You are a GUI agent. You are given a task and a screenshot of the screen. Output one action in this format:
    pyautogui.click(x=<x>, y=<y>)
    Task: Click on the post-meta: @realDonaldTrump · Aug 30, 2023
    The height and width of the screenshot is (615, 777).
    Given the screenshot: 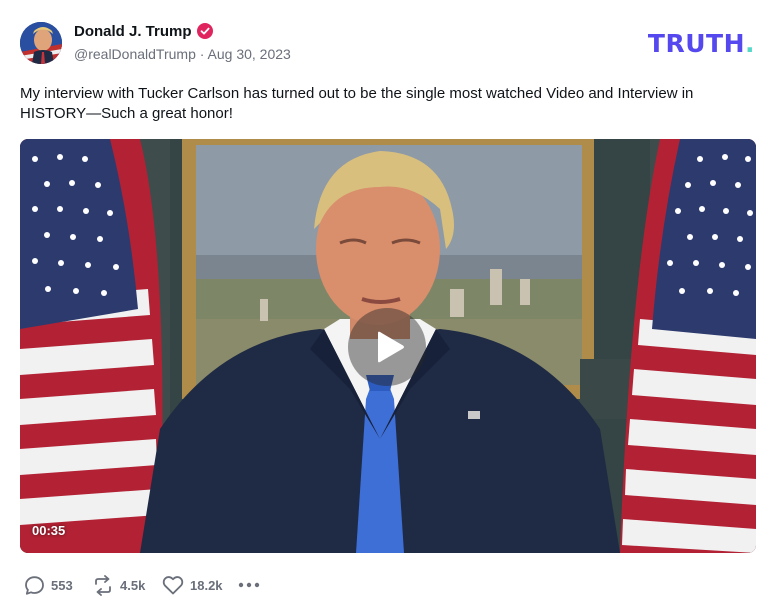 What is the action you would take?
    pyautogui.click(x=182, y=54)
    